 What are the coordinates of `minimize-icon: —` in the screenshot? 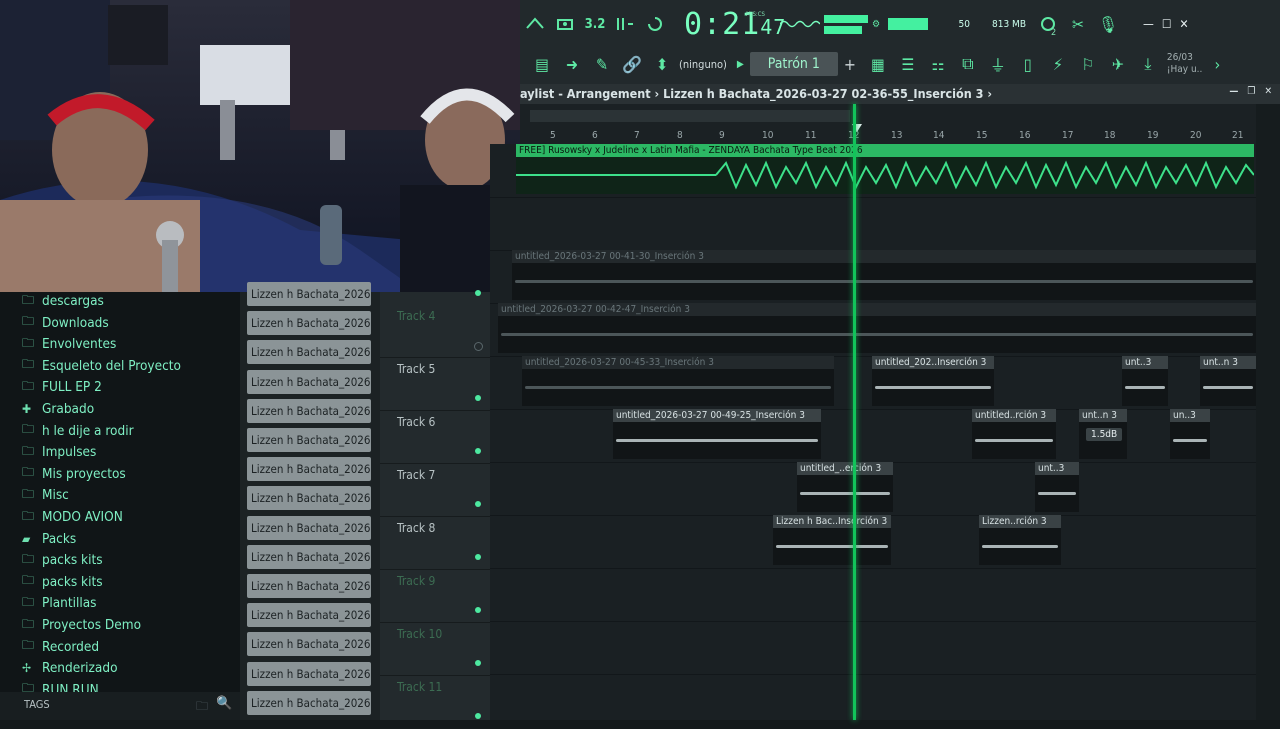 It's located at (1148, 24).